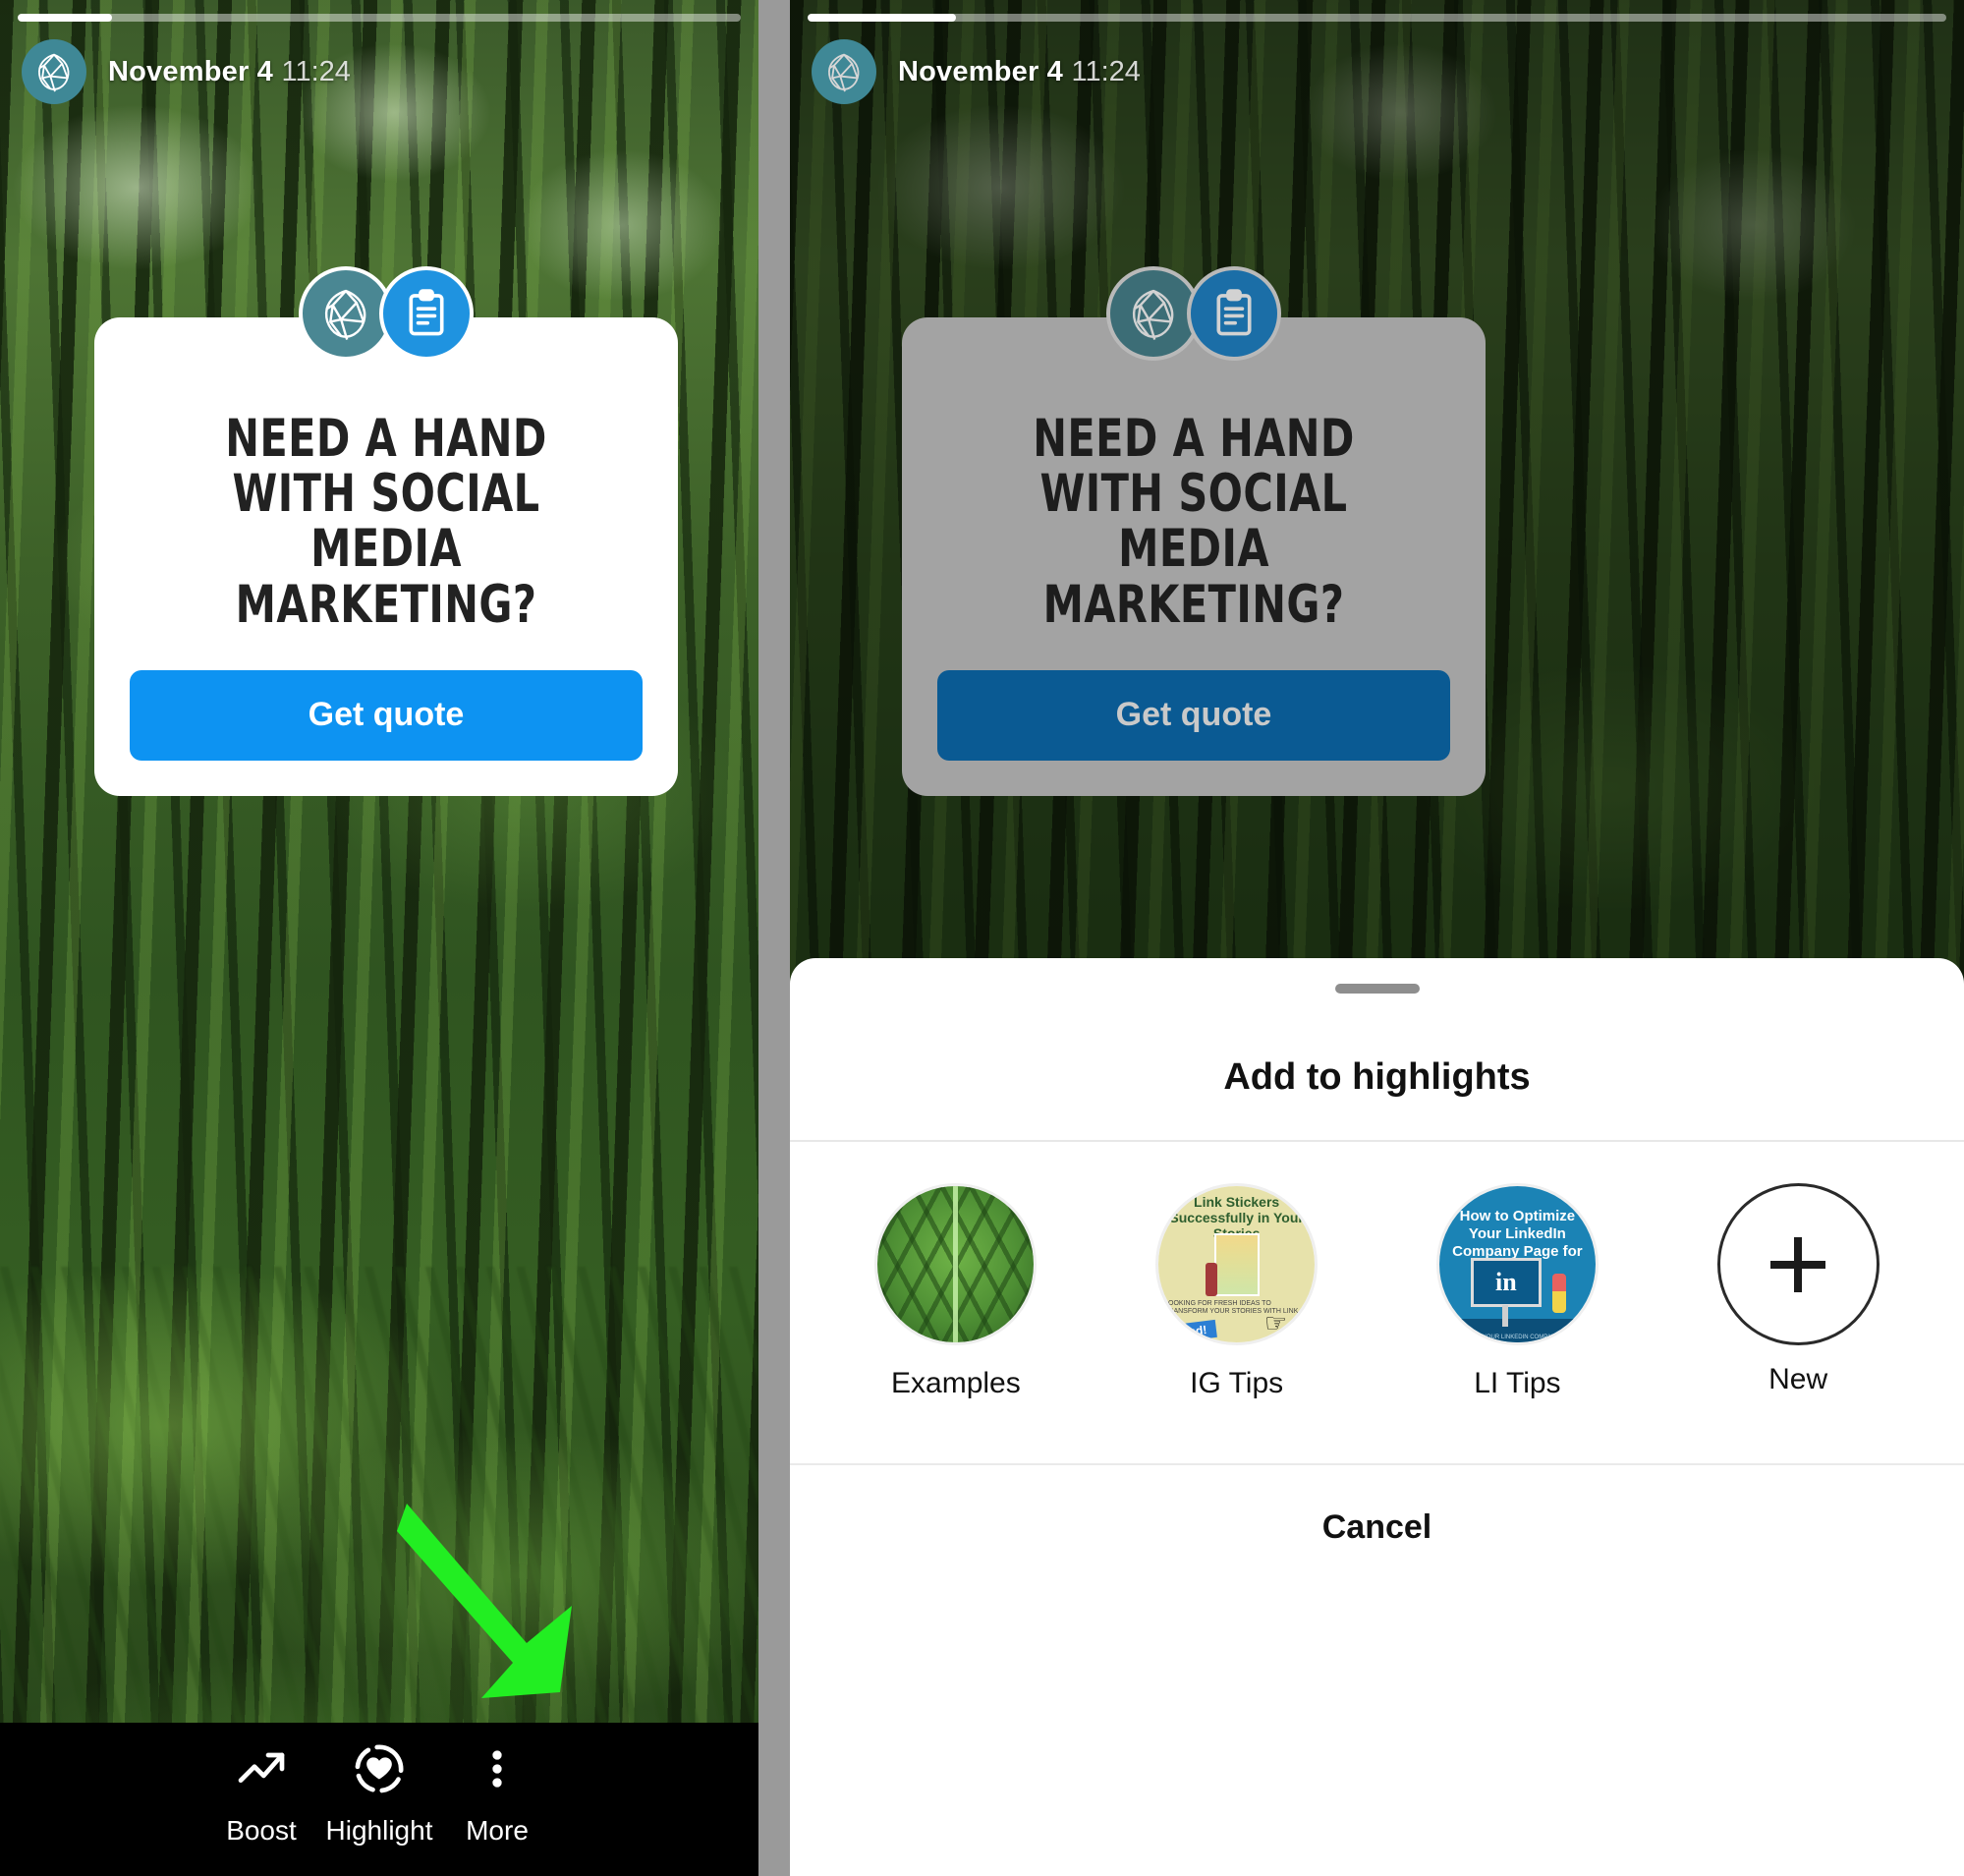  I want to click on boost-action: Boost, so click(261, 1792).